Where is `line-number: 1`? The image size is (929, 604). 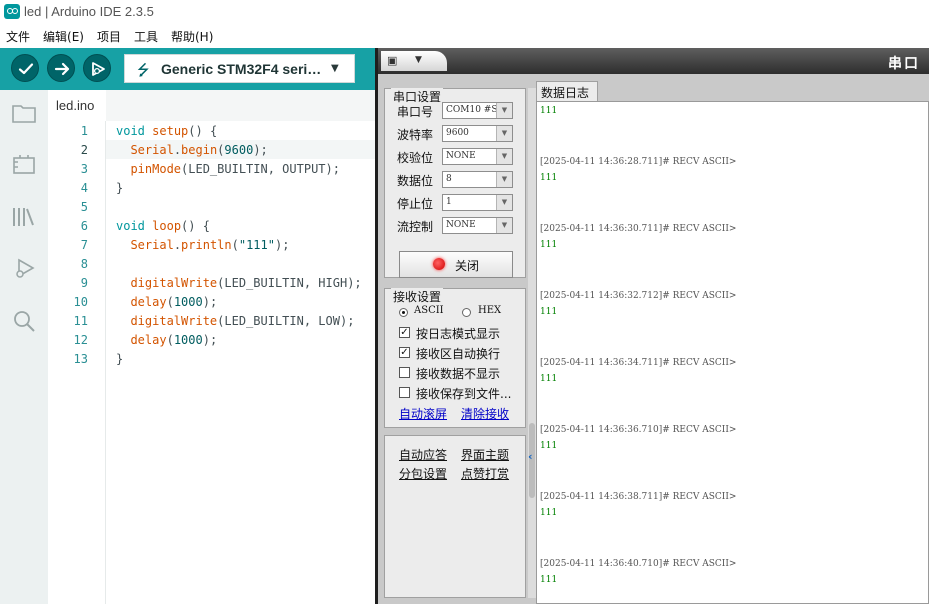
line-number: 1 is located at coordinates (84, 131).